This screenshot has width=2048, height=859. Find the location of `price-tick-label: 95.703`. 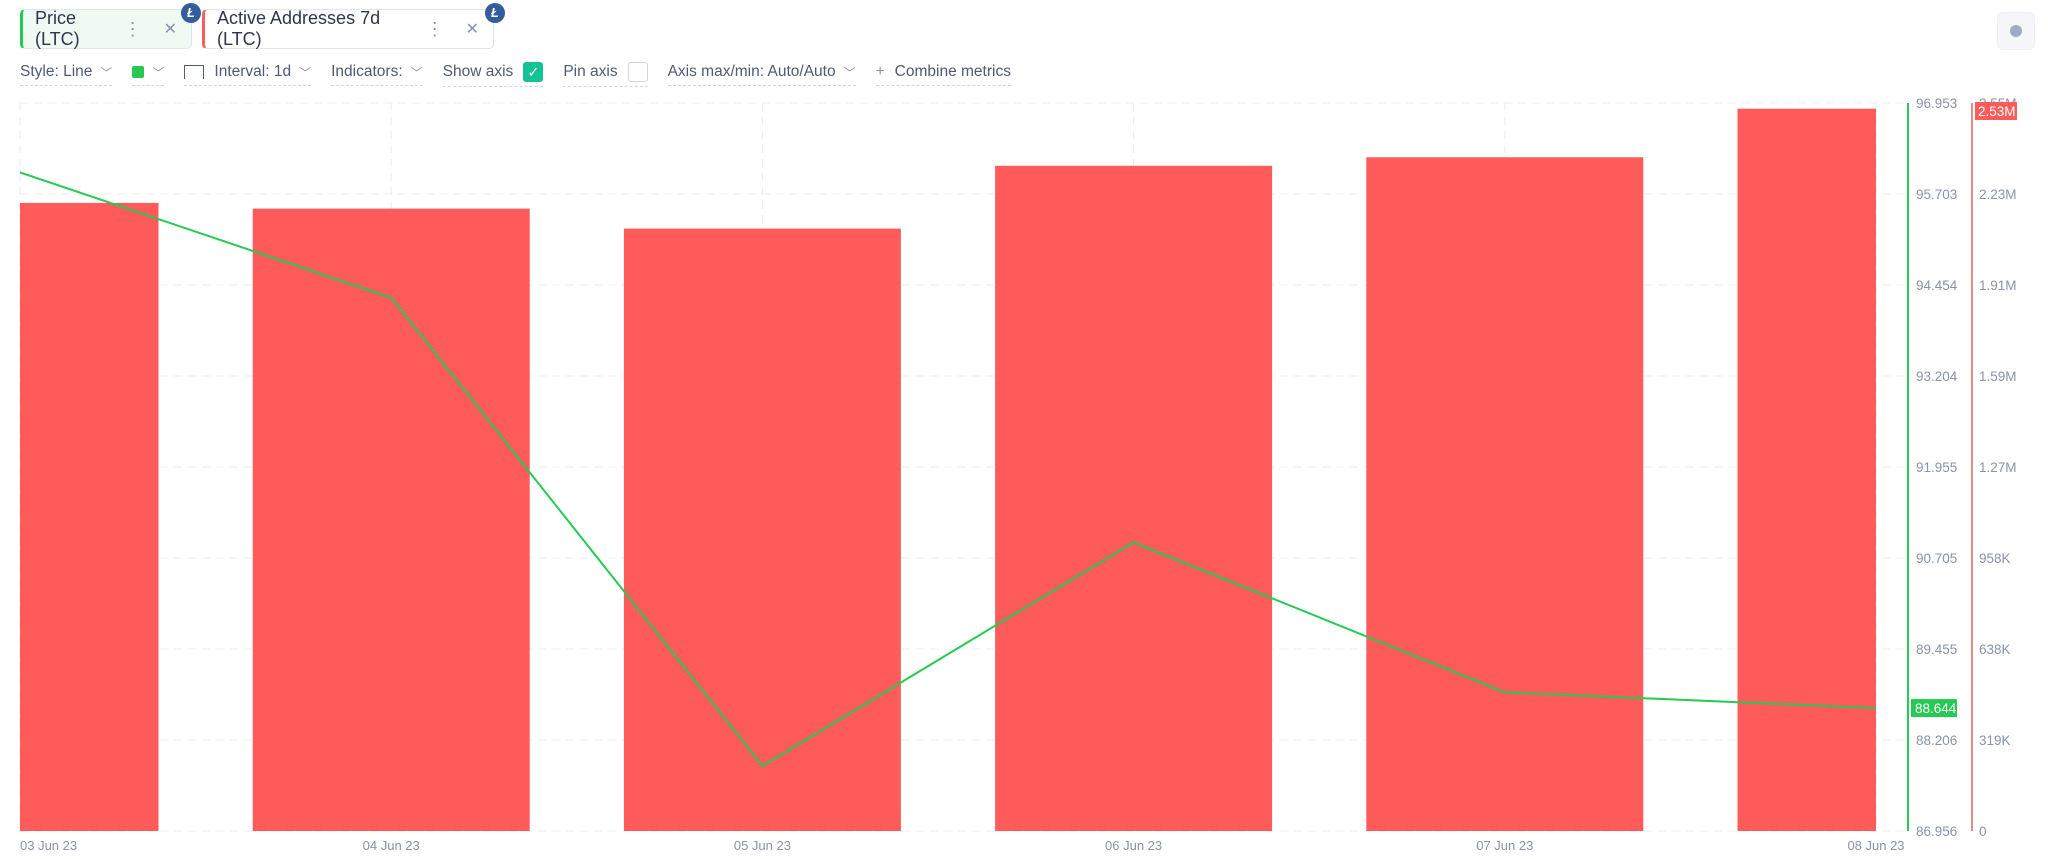

price-tick-label: 95.703 is located at coordinates (1936, 194).